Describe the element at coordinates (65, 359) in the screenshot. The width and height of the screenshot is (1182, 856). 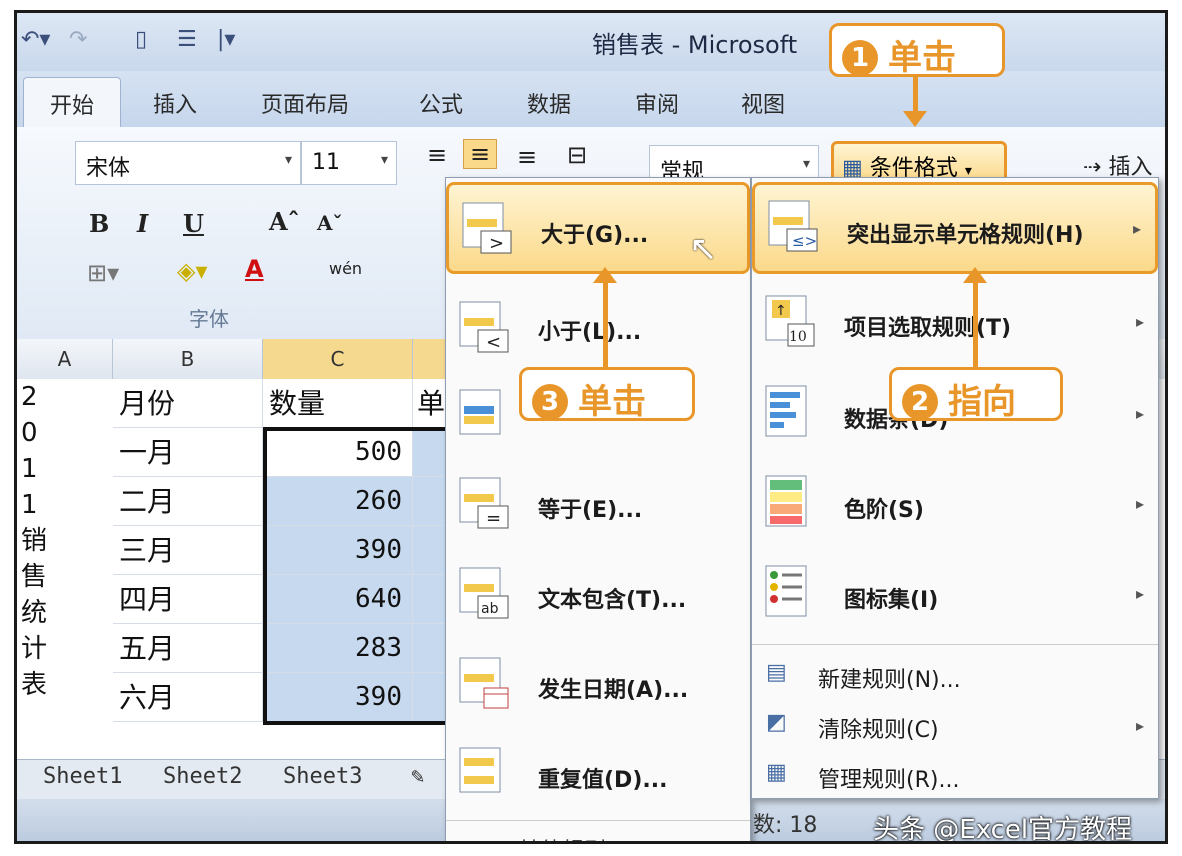
I see `column-header-a: A` at that location.